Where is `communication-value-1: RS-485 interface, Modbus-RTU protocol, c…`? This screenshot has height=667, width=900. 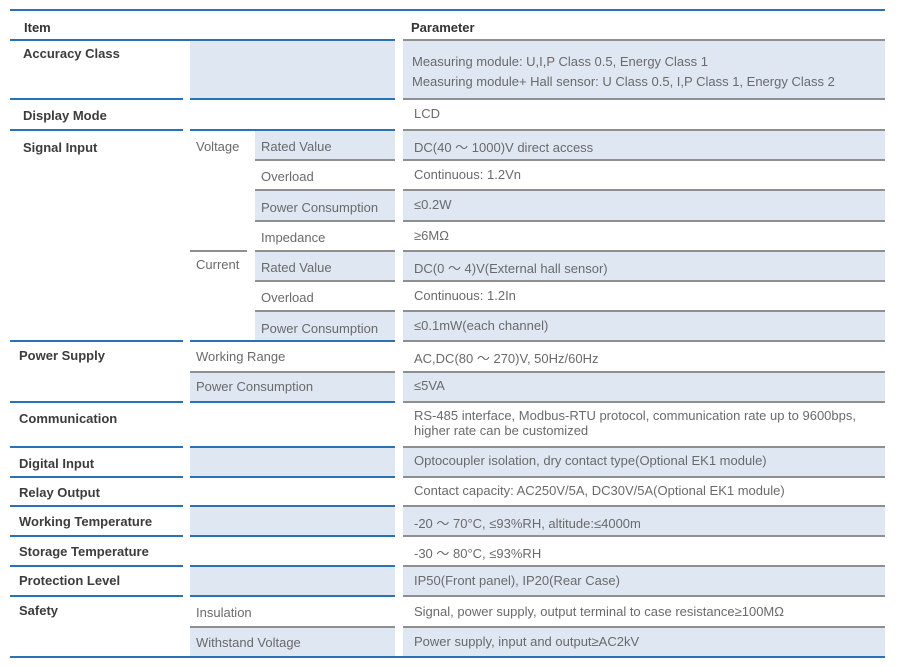 communication-value-1: RS-485 interface, Modbus-RTU protocol, c… is located at coordinates (635, 415).